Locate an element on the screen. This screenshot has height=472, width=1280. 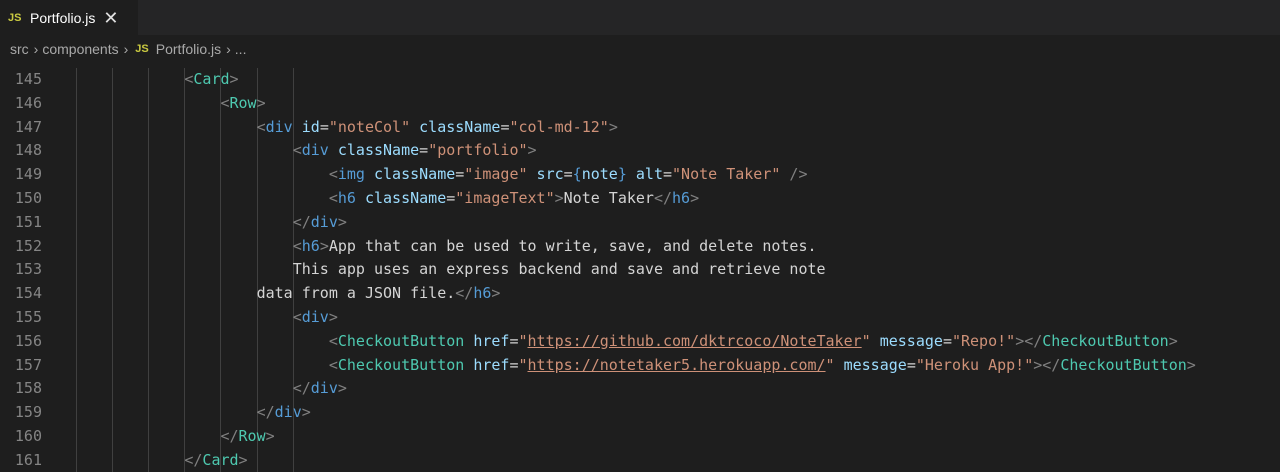
code-line: 145 <Card> is located at coordinates (640, 80).